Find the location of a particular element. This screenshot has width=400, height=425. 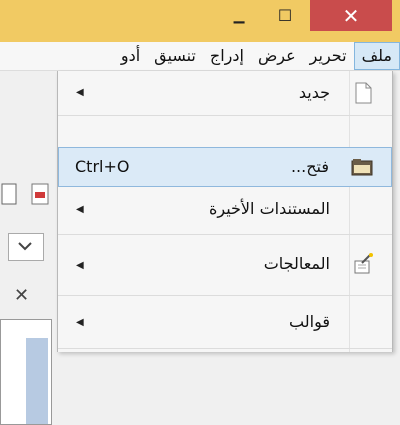

menu-bar: ملف تحرير عرض إدراج تنسيق أدو is located at coordinates (200, 56).